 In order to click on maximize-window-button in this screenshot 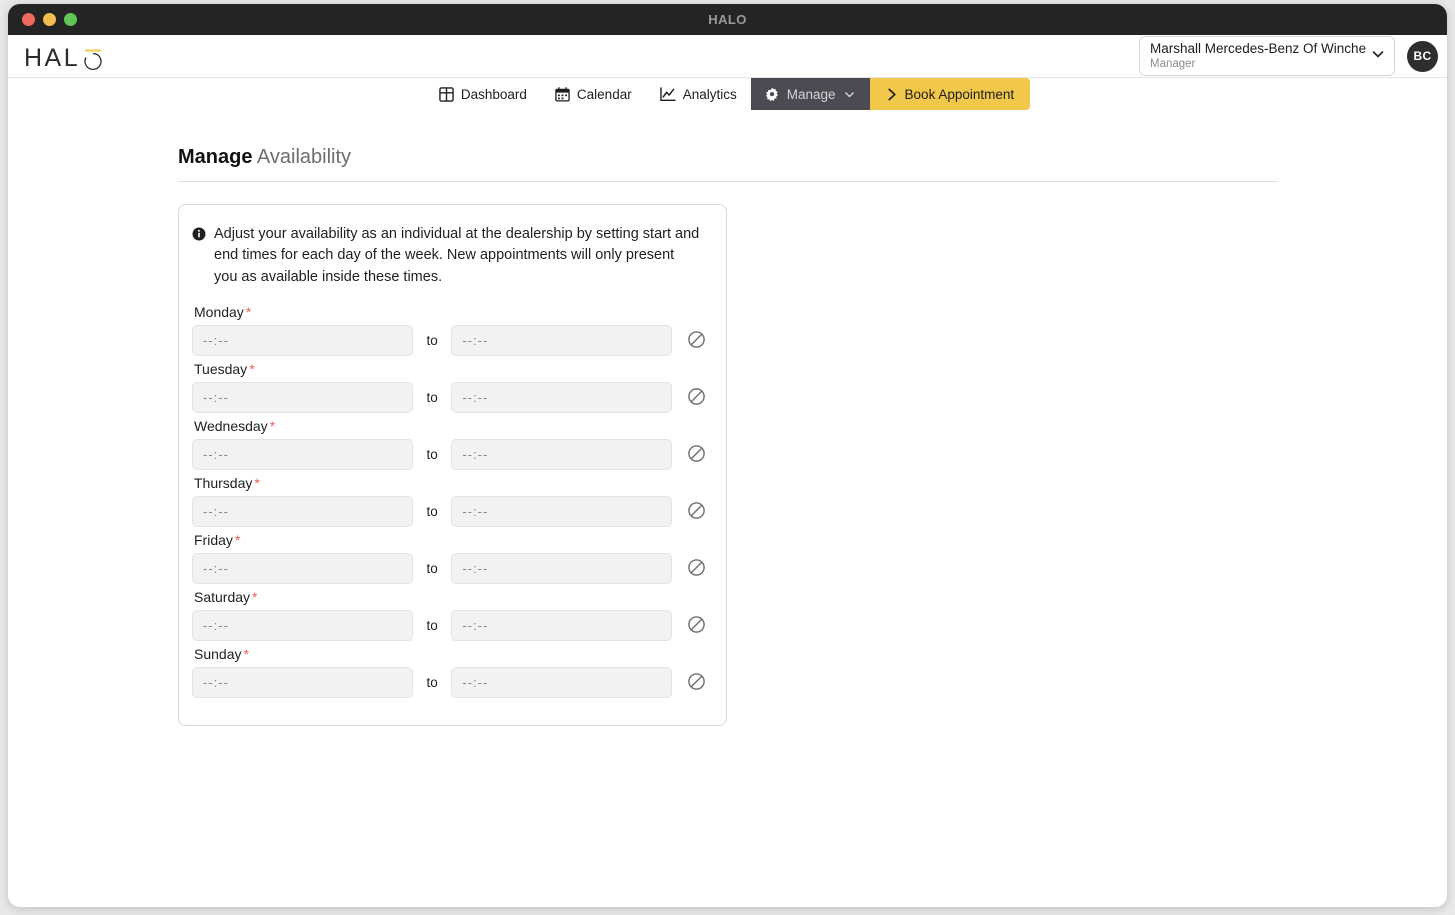, I will do `click(70, 19)`.